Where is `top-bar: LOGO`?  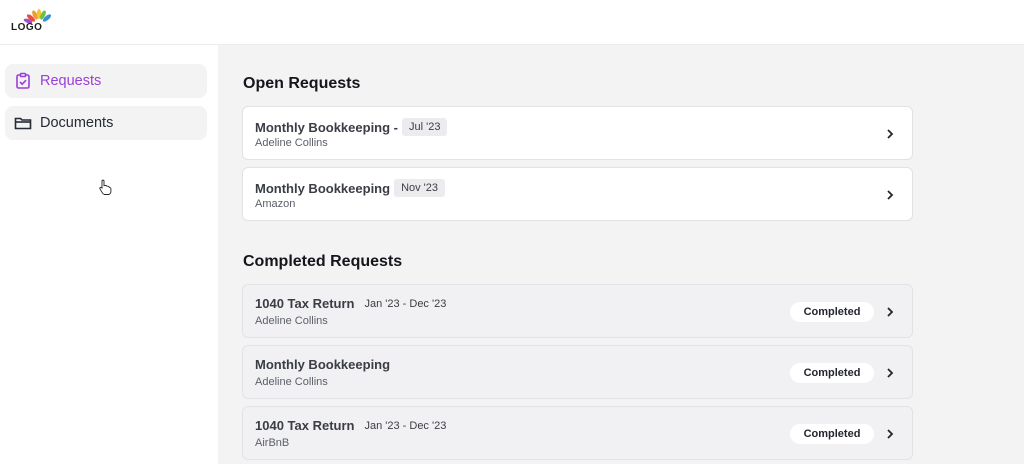 top-bar: LOGO is located at coordinates (512, 22).